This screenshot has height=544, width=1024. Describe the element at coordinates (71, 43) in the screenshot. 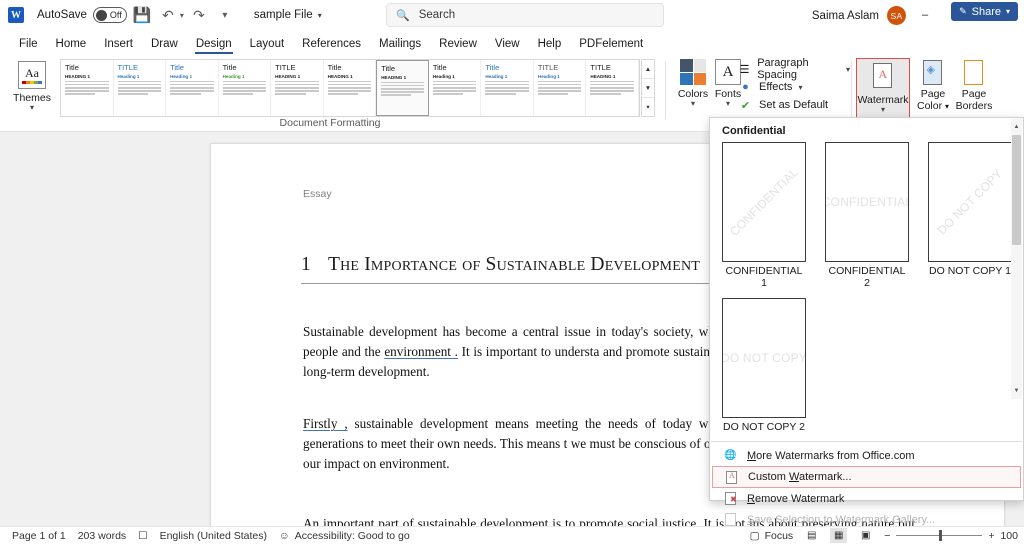

I see `tab-home: Home` at that location.